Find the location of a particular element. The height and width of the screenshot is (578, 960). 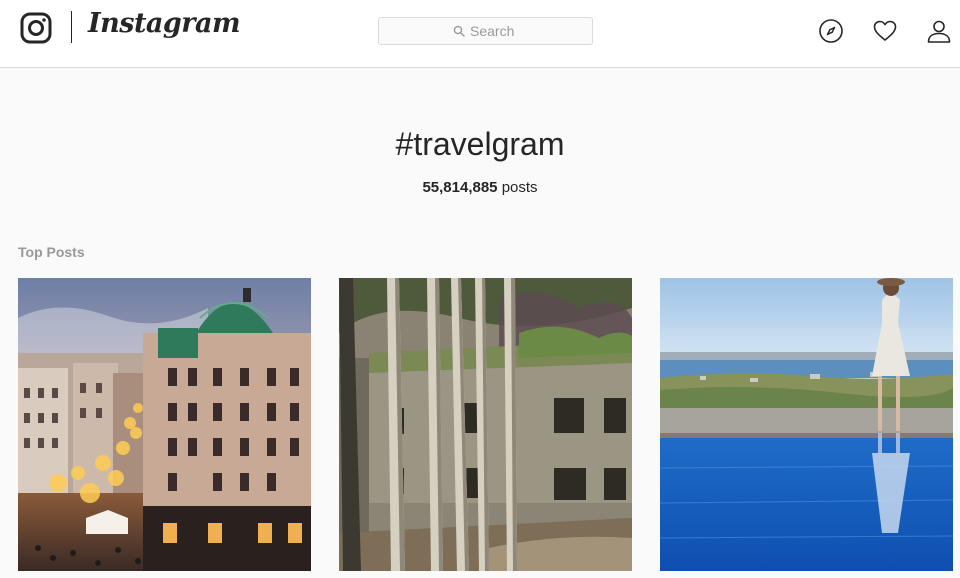

person-icon is located at coordinates (939, 31).